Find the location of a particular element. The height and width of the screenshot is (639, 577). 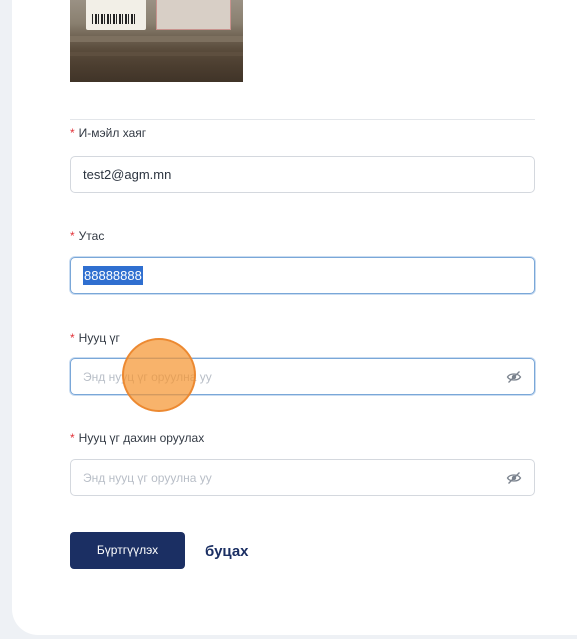

email-value: test2@agm.mn is located at coordinates (127, 174).